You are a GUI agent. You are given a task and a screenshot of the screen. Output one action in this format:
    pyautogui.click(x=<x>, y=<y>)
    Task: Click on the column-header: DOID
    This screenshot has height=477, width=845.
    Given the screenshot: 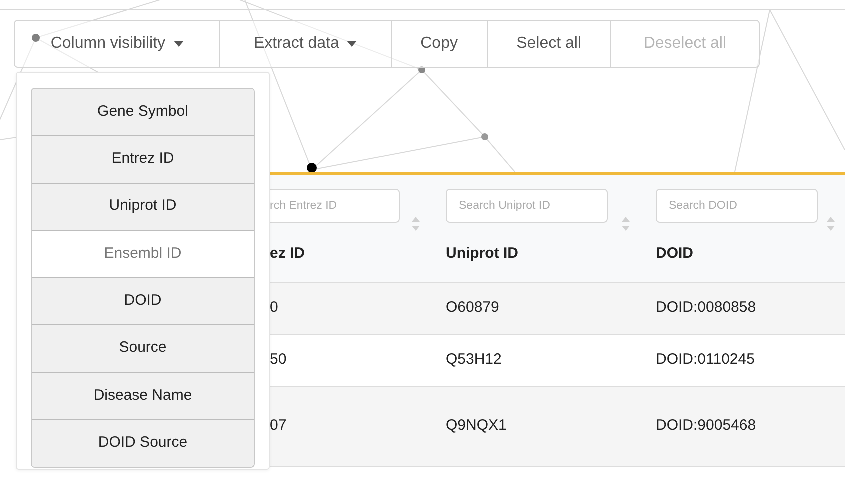 What is the action you would take?
    pyautogui.click(x=675, y=254)
    